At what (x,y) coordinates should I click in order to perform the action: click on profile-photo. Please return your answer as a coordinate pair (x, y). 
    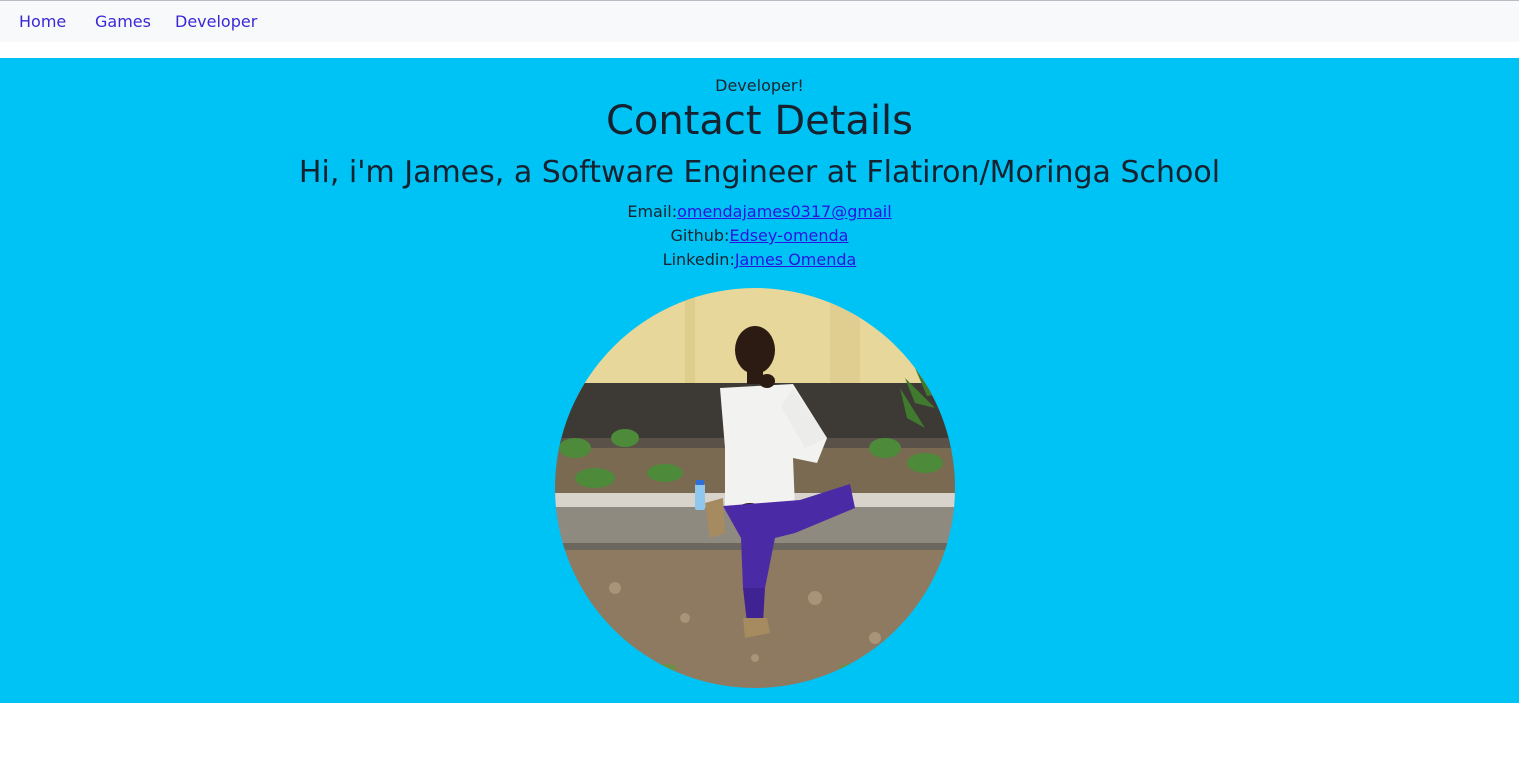
    Looking at the image, I should click on (755, 488).